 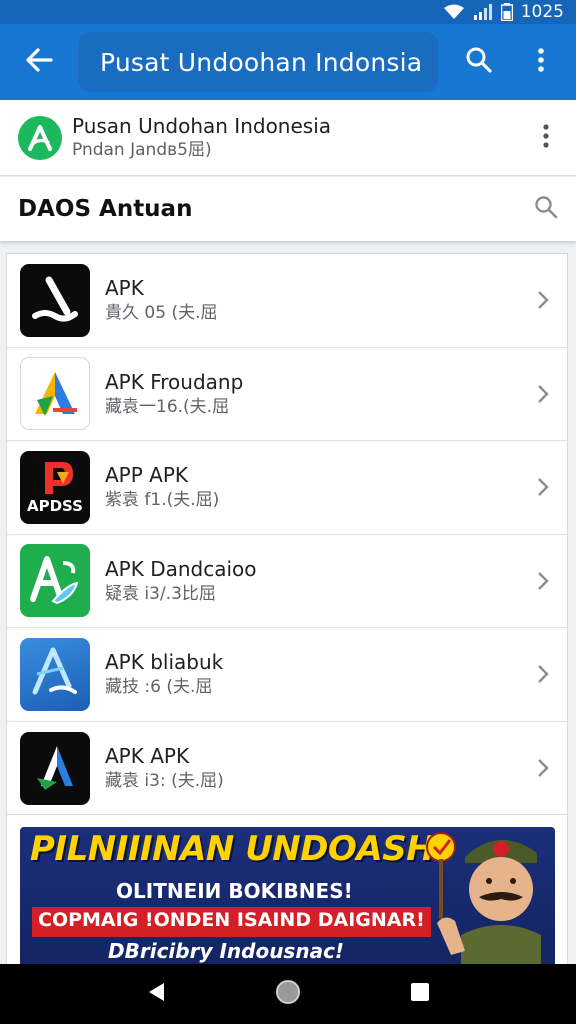 What do you see at coordinates (55, 300) in the screenshot?
I see `apk-black-icon` at bounding box center [55, 300].